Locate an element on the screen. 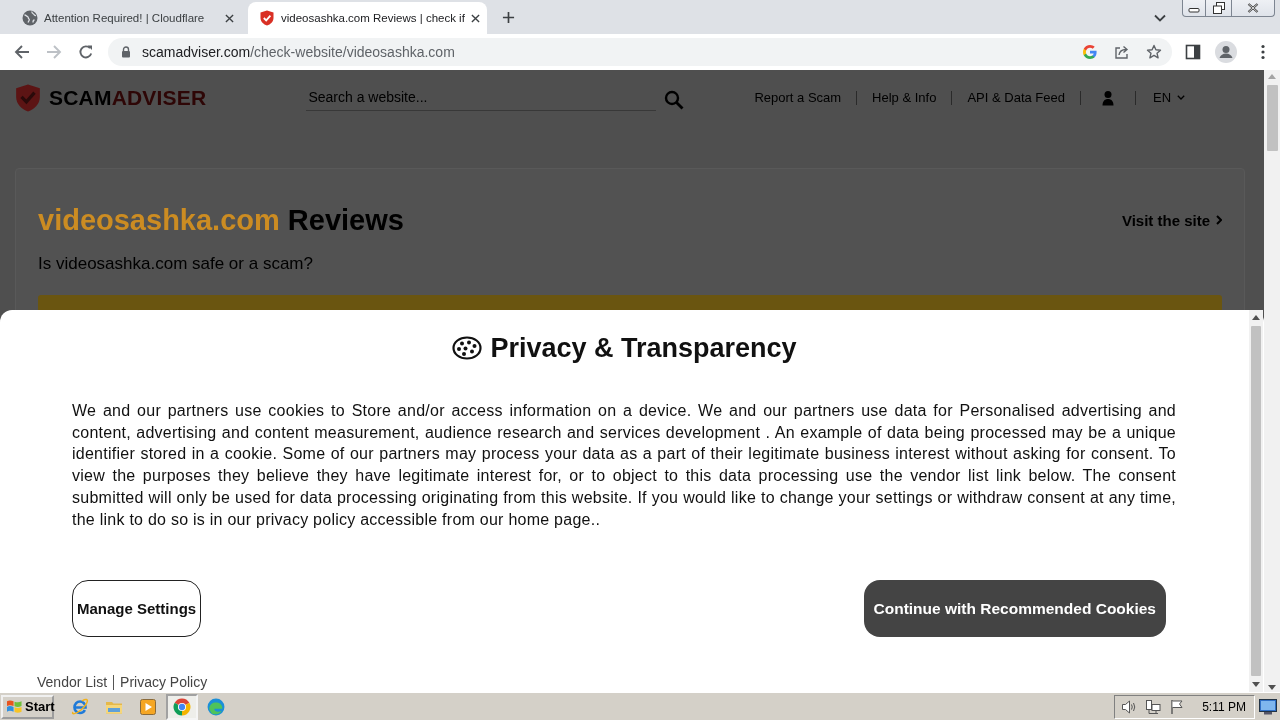  profile-avatar-icon is located at coordinates (1226, 52).